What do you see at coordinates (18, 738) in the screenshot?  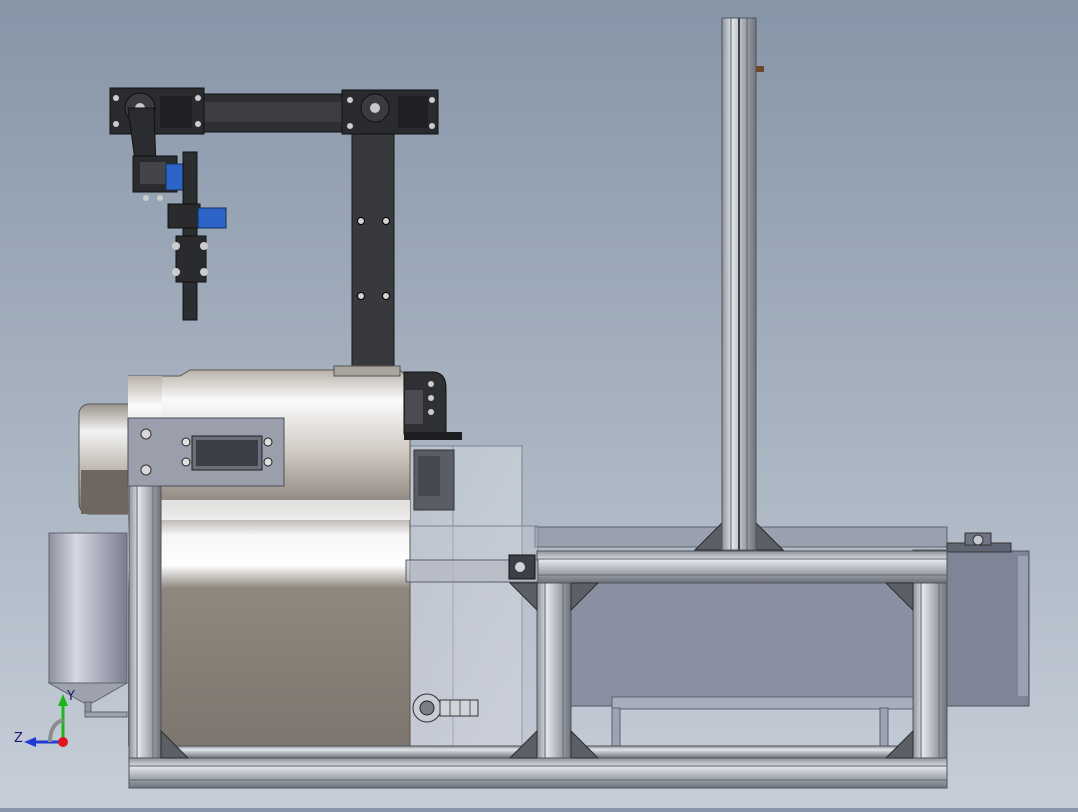 I see `z-axis-label: Z` at bounding box center [18, 738].